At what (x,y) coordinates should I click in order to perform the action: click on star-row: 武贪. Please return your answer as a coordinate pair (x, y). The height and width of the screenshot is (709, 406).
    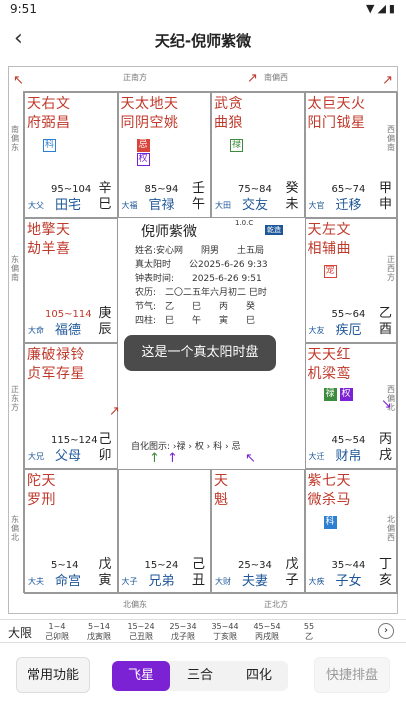
    Looking at the image, I should click on (228, 104).